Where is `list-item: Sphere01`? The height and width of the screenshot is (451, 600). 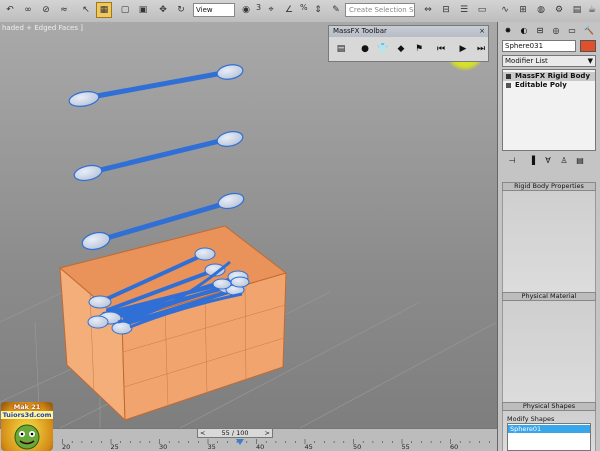
list-item: Sphere01 is located at coordinates (549, 429).